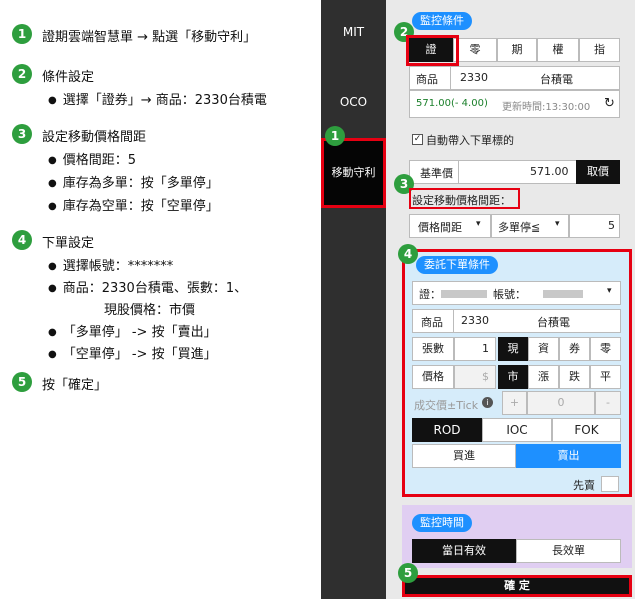 The image size is (635, 599). Describe the element at coordinates (611, 225) in the screenshot. I see `spread-value: 5` at that location.